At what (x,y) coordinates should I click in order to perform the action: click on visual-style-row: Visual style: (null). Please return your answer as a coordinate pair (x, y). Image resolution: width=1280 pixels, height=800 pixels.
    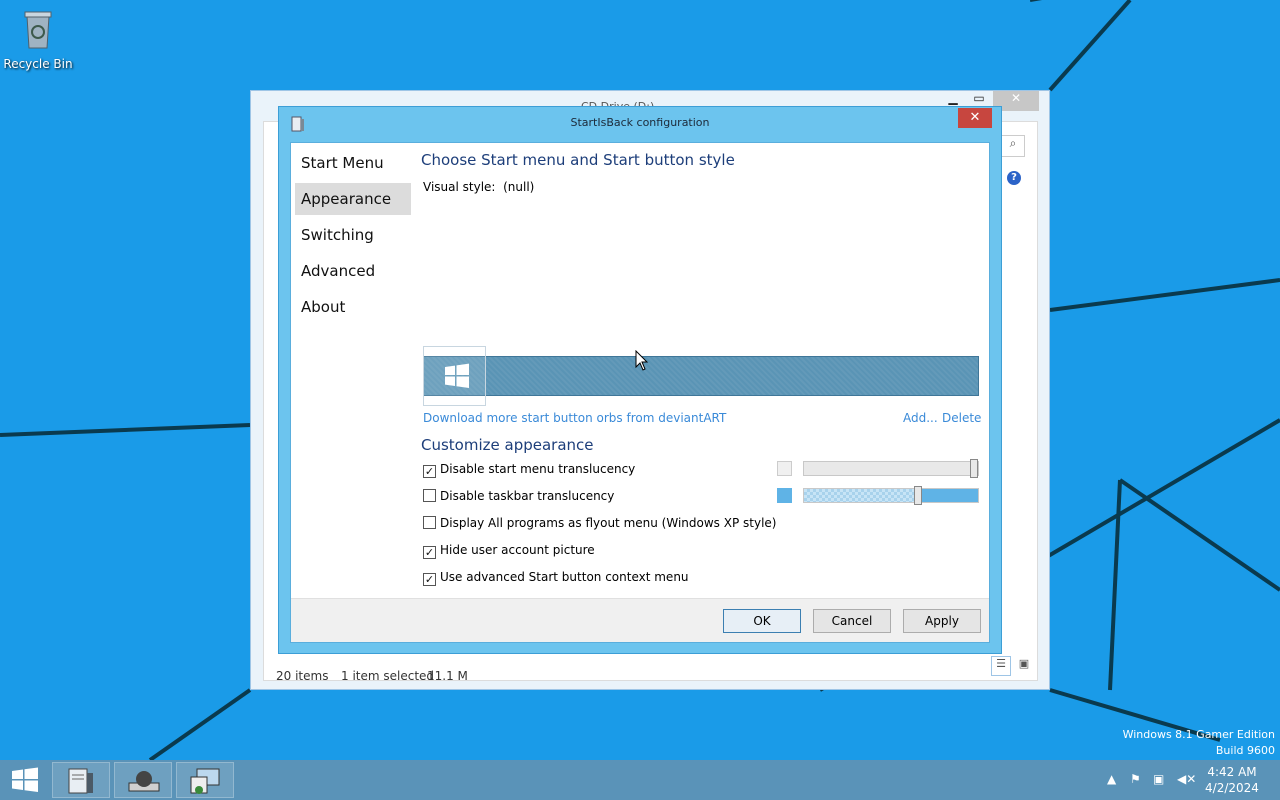
    Looking at the image, I should click on (478, 187).